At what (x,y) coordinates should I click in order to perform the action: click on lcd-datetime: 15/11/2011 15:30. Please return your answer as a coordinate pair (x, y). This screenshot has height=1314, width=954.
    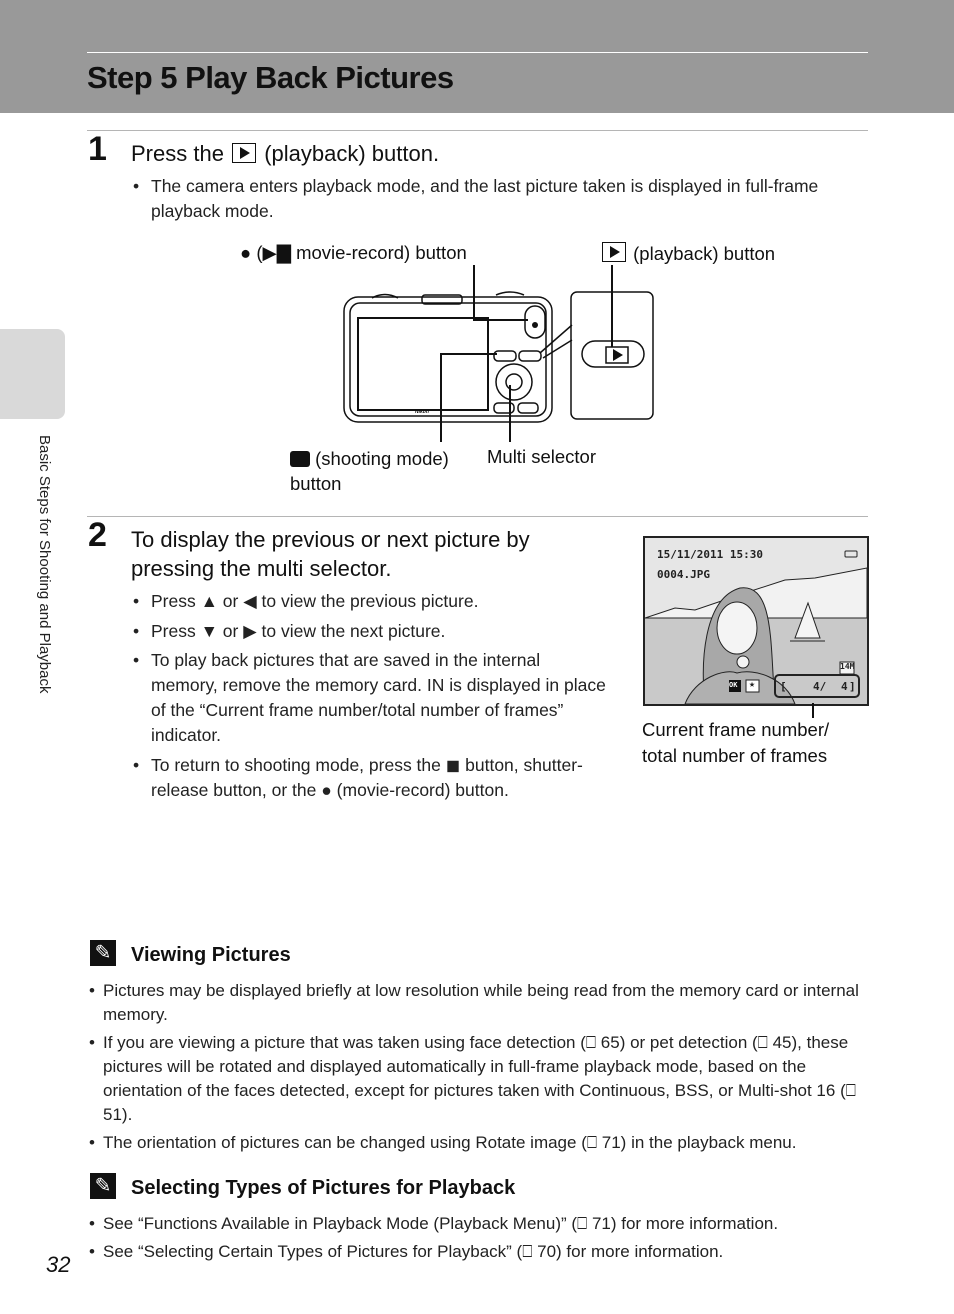
    Looking at the image, I should click on (710, 554).